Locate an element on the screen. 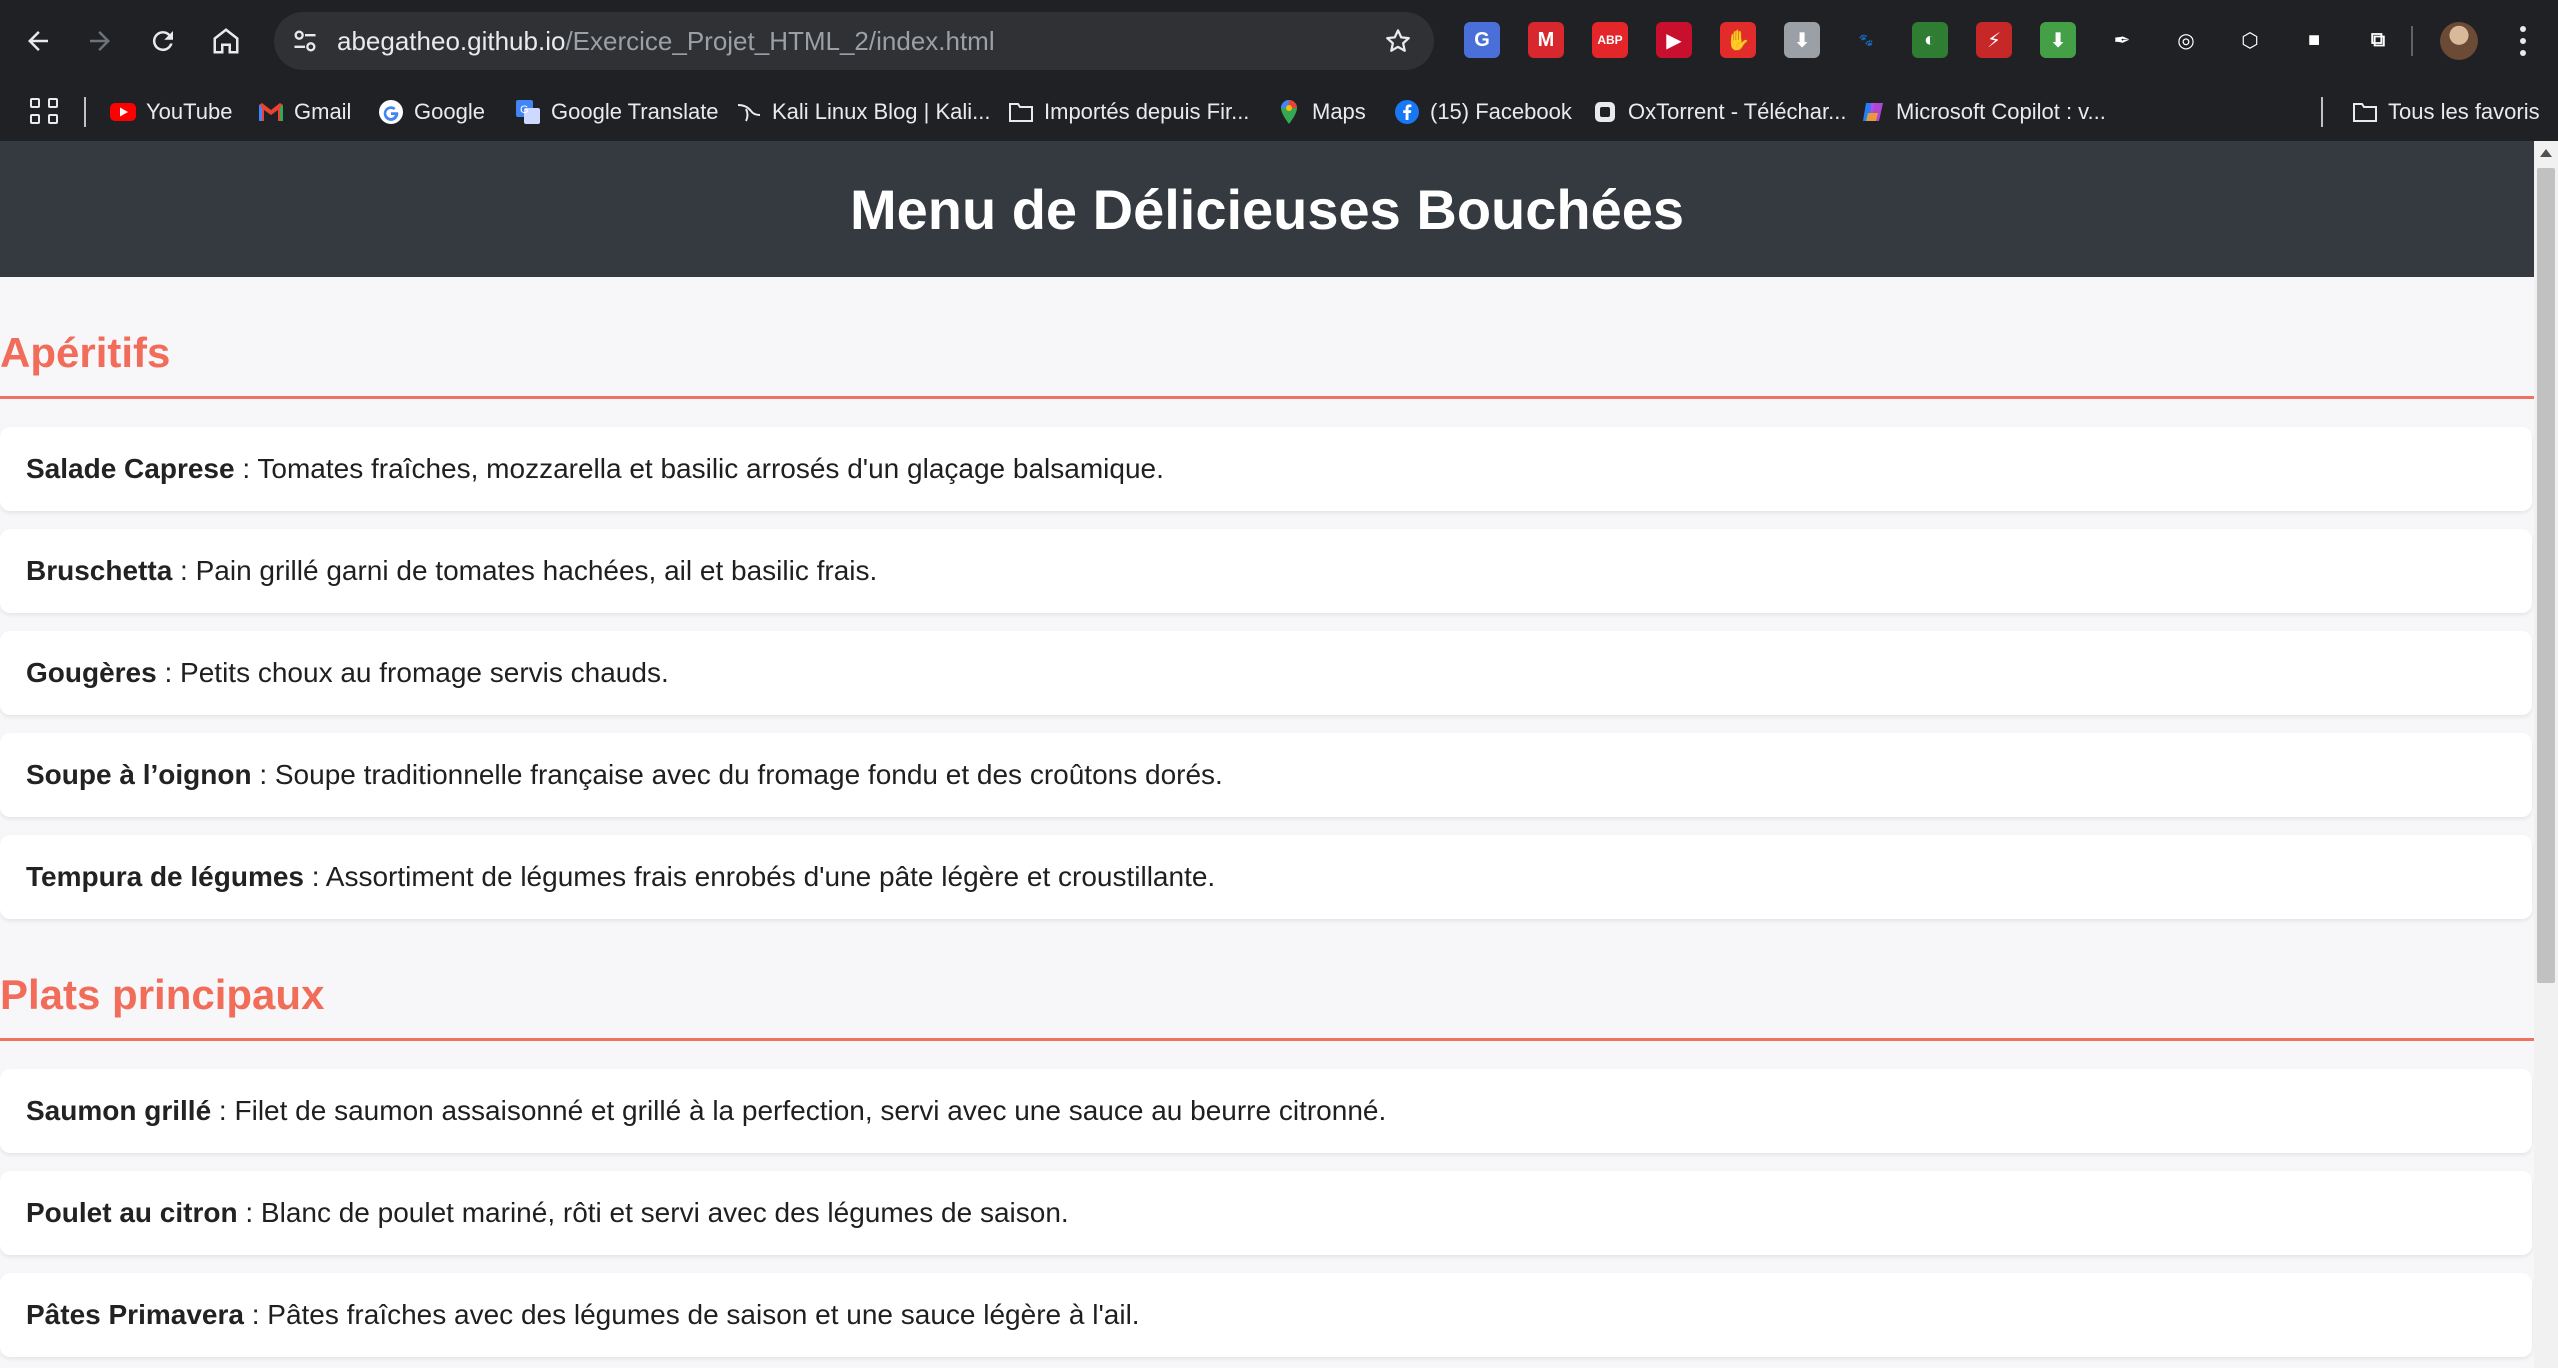 The height and width of the screenshot is (1368, 2558). google-translate-extension-icon: G is located at coordinates (1482, 40).